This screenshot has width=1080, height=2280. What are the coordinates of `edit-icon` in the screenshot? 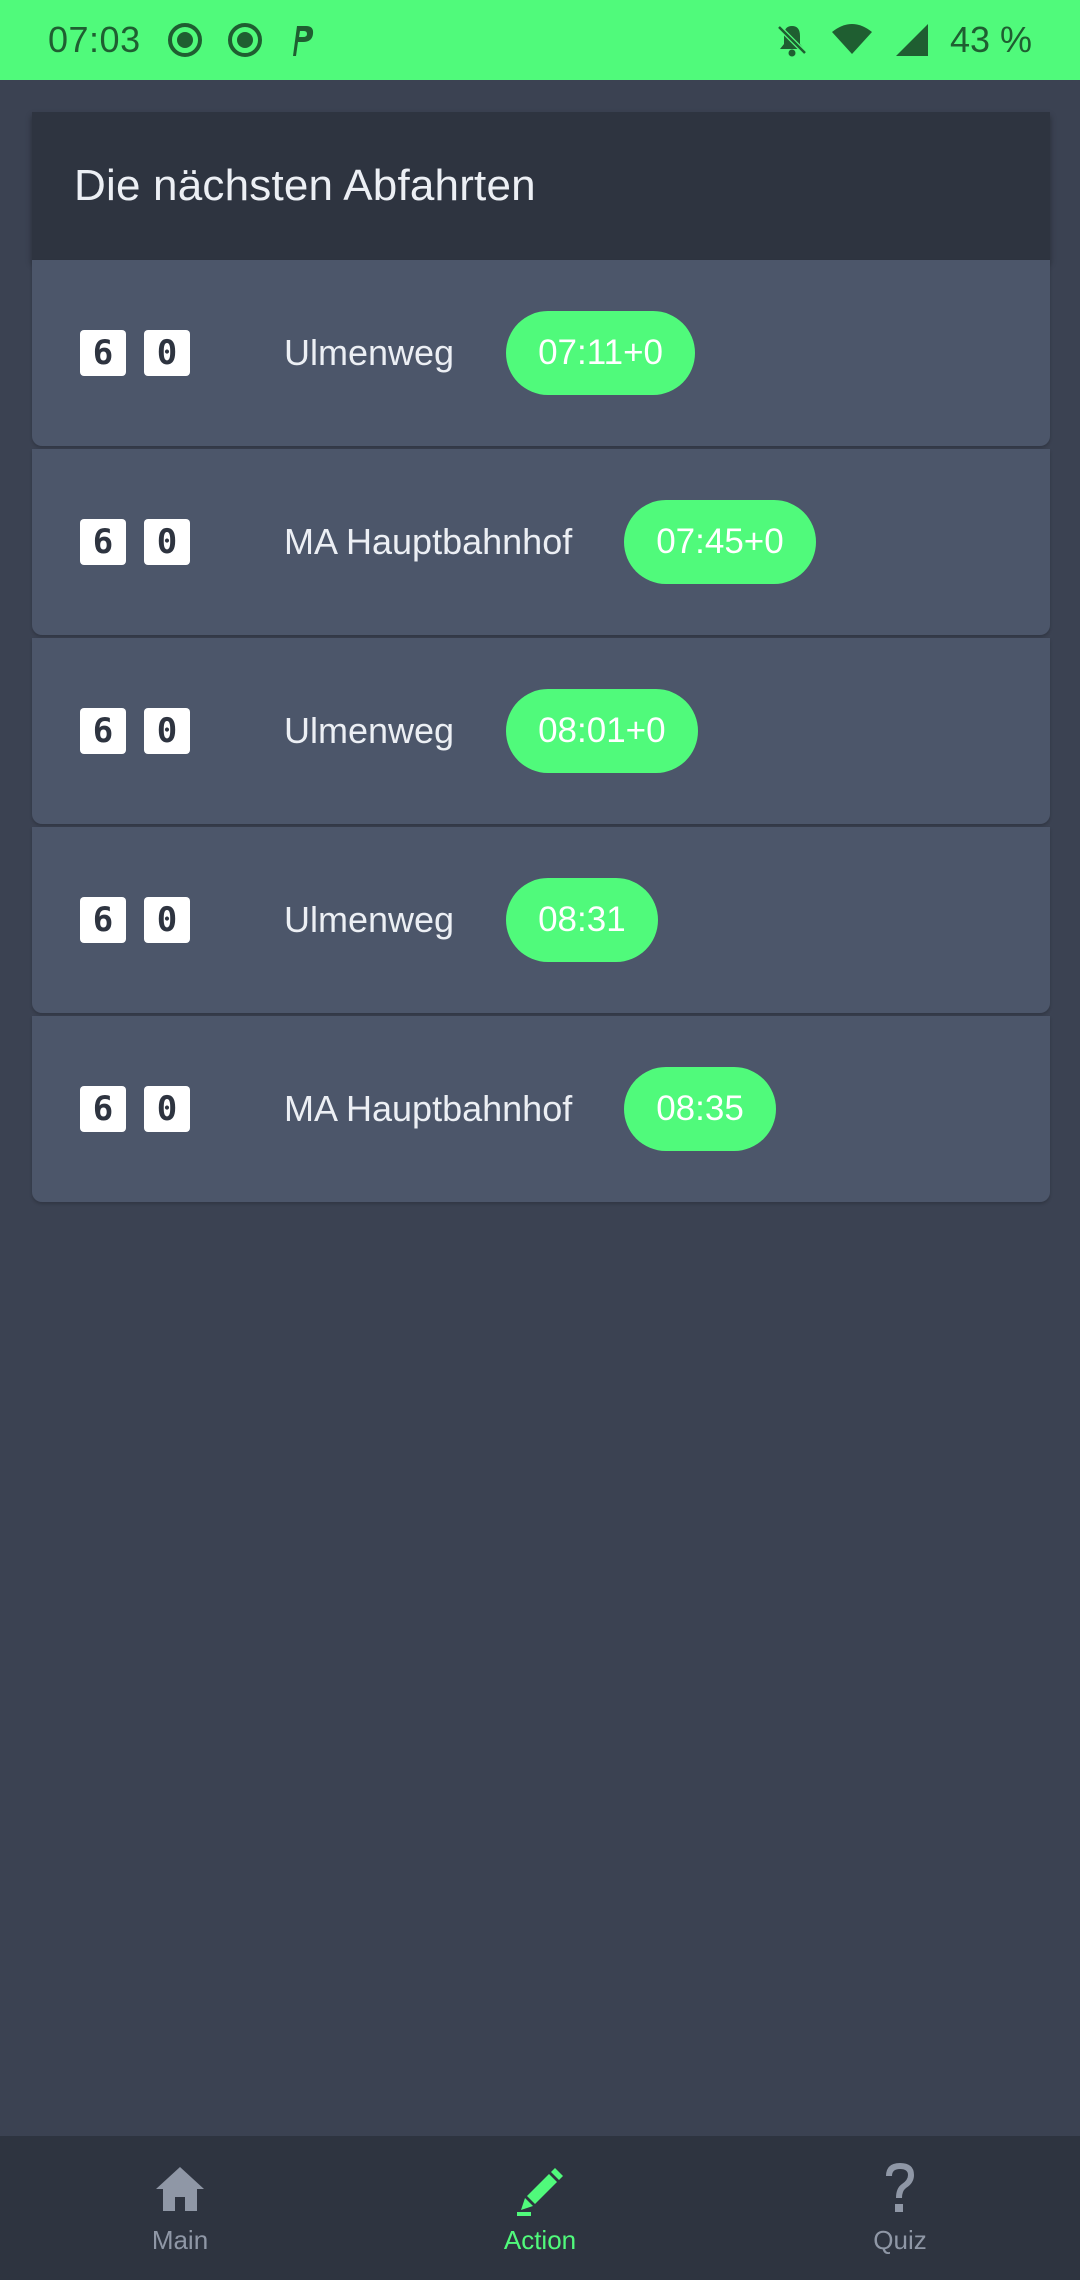 It's located at (540, 2189).